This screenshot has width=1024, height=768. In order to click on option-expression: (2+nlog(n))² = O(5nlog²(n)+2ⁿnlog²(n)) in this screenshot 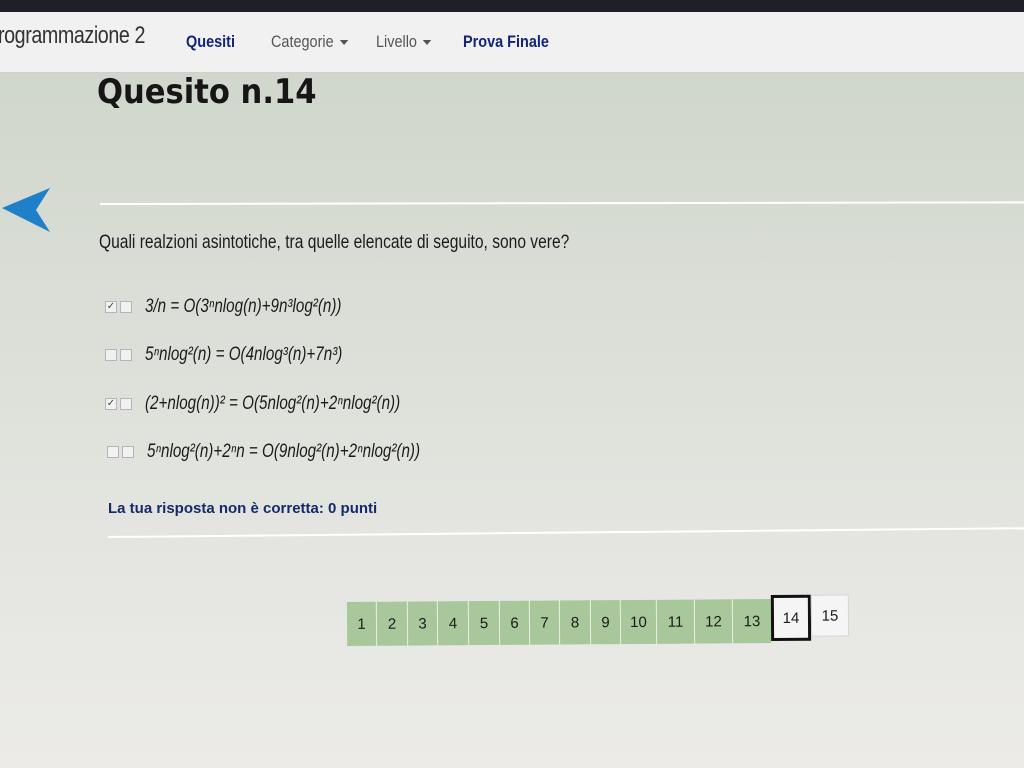, I will do `click(273, 403)`.